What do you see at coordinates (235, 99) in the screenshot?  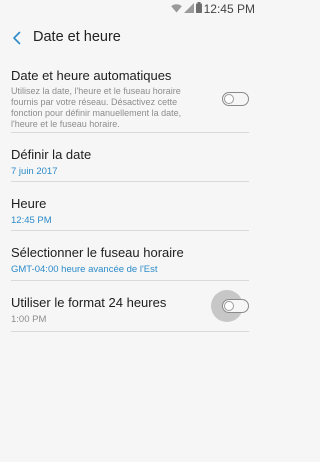 I see `auto-date-time-toggle` at bounding box center [235, 99].